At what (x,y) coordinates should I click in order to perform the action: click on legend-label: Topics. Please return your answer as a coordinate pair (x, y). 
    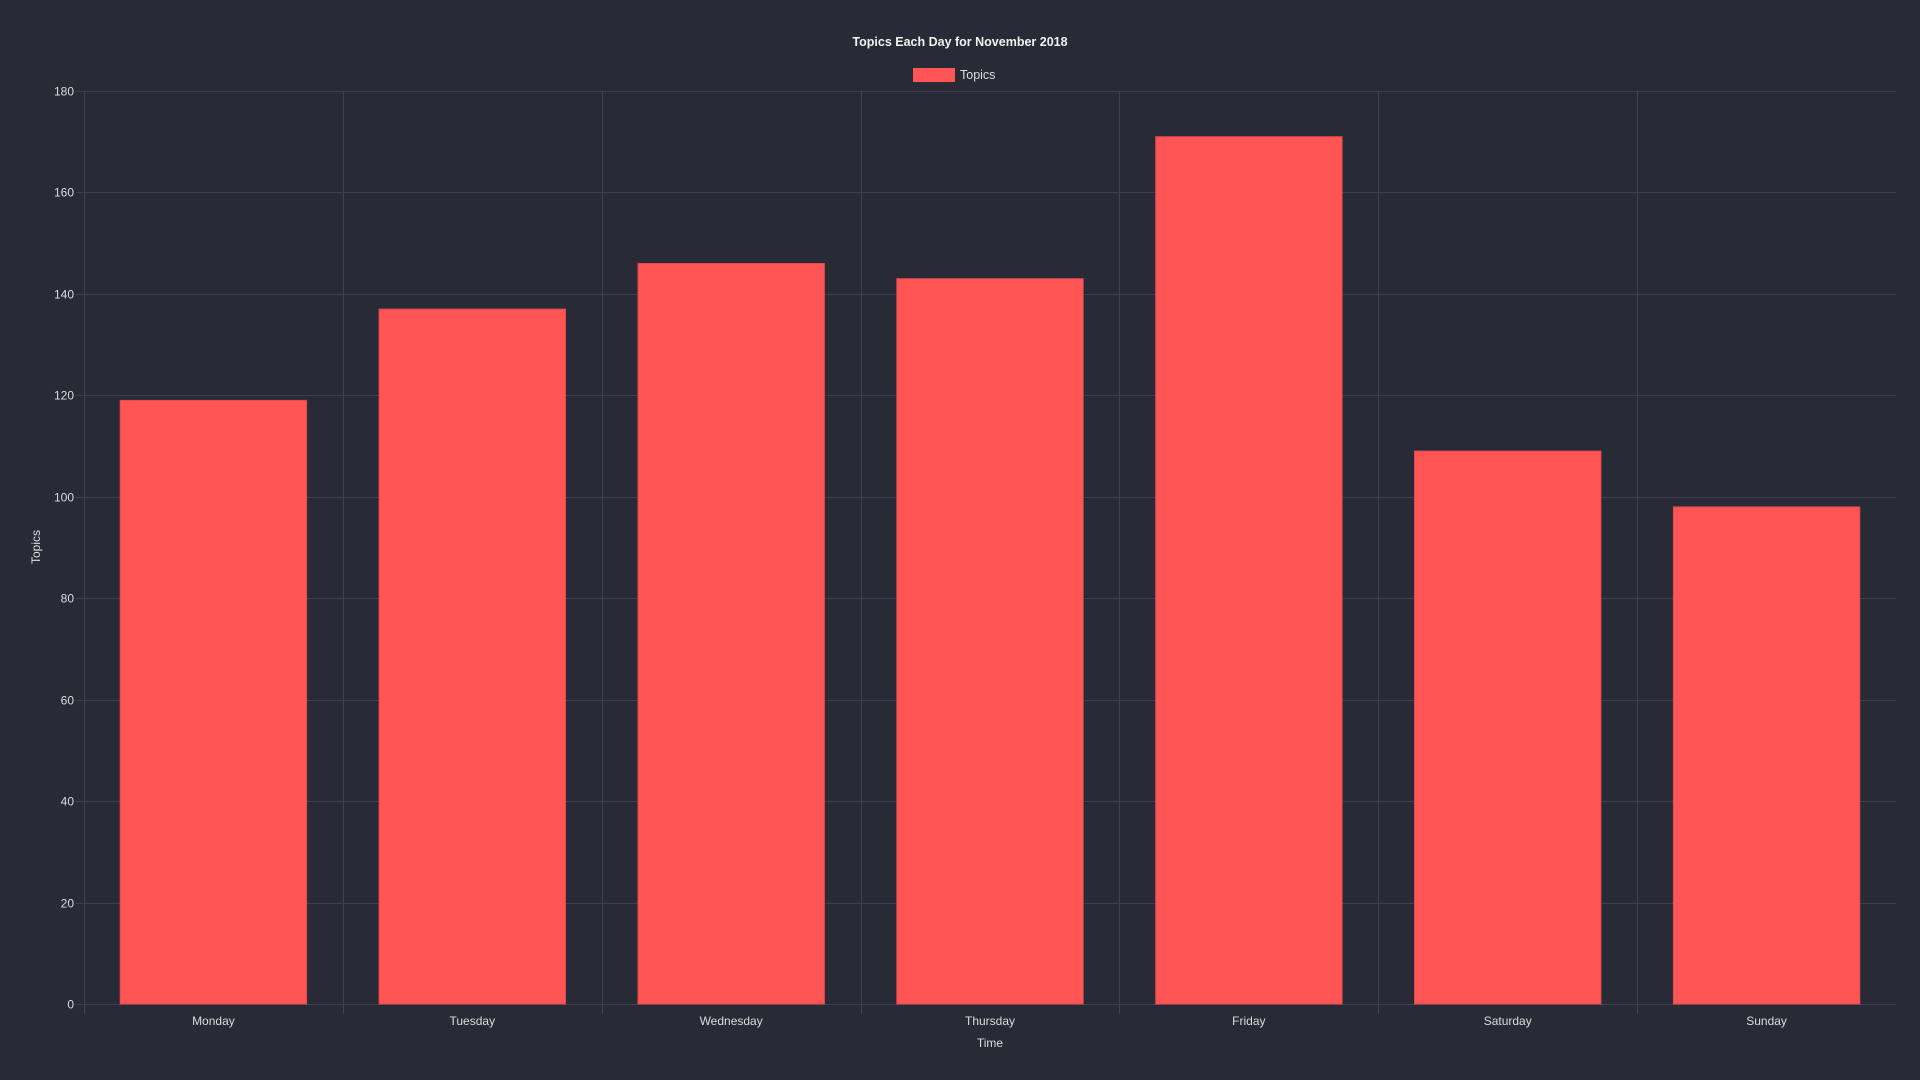
    Looking at the image, I should click on (977, 75).